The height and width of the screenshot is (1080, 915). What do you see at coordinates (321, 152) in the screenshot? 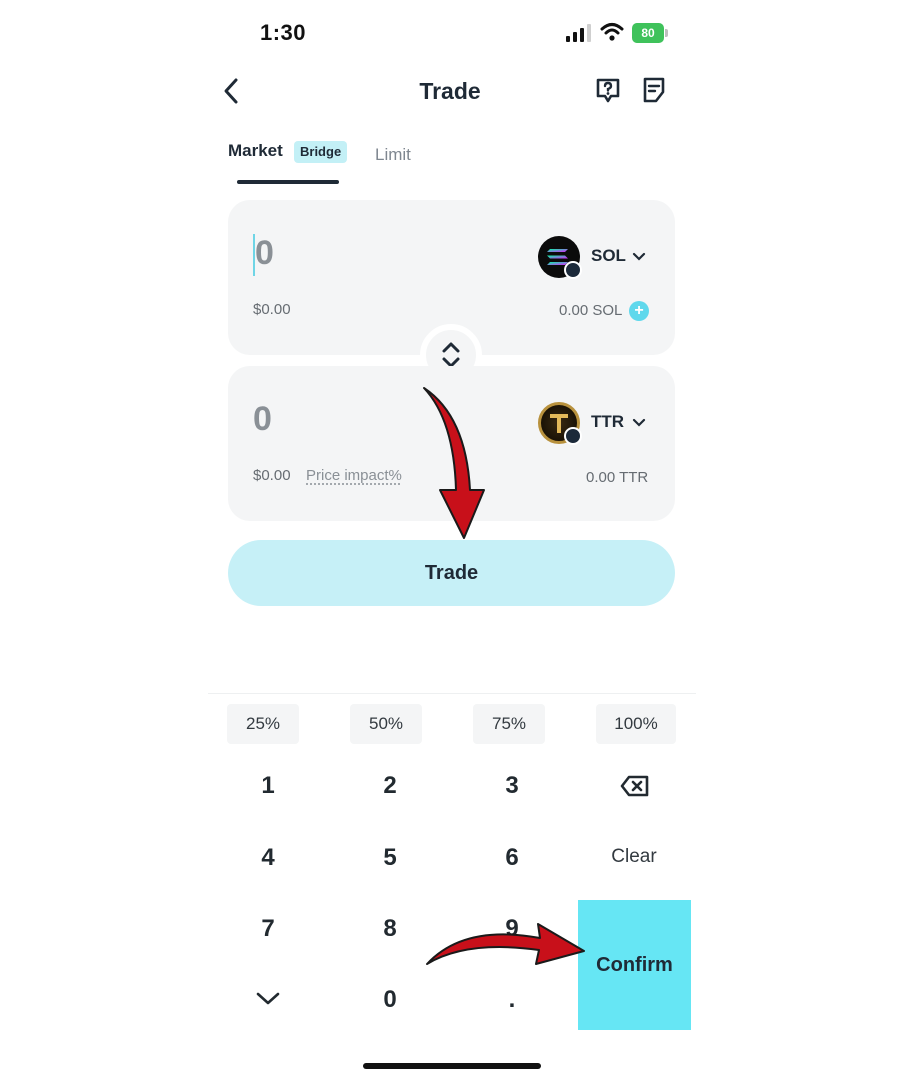
I see `bridge-badge: Bridge` at bounding box center [321, 152].